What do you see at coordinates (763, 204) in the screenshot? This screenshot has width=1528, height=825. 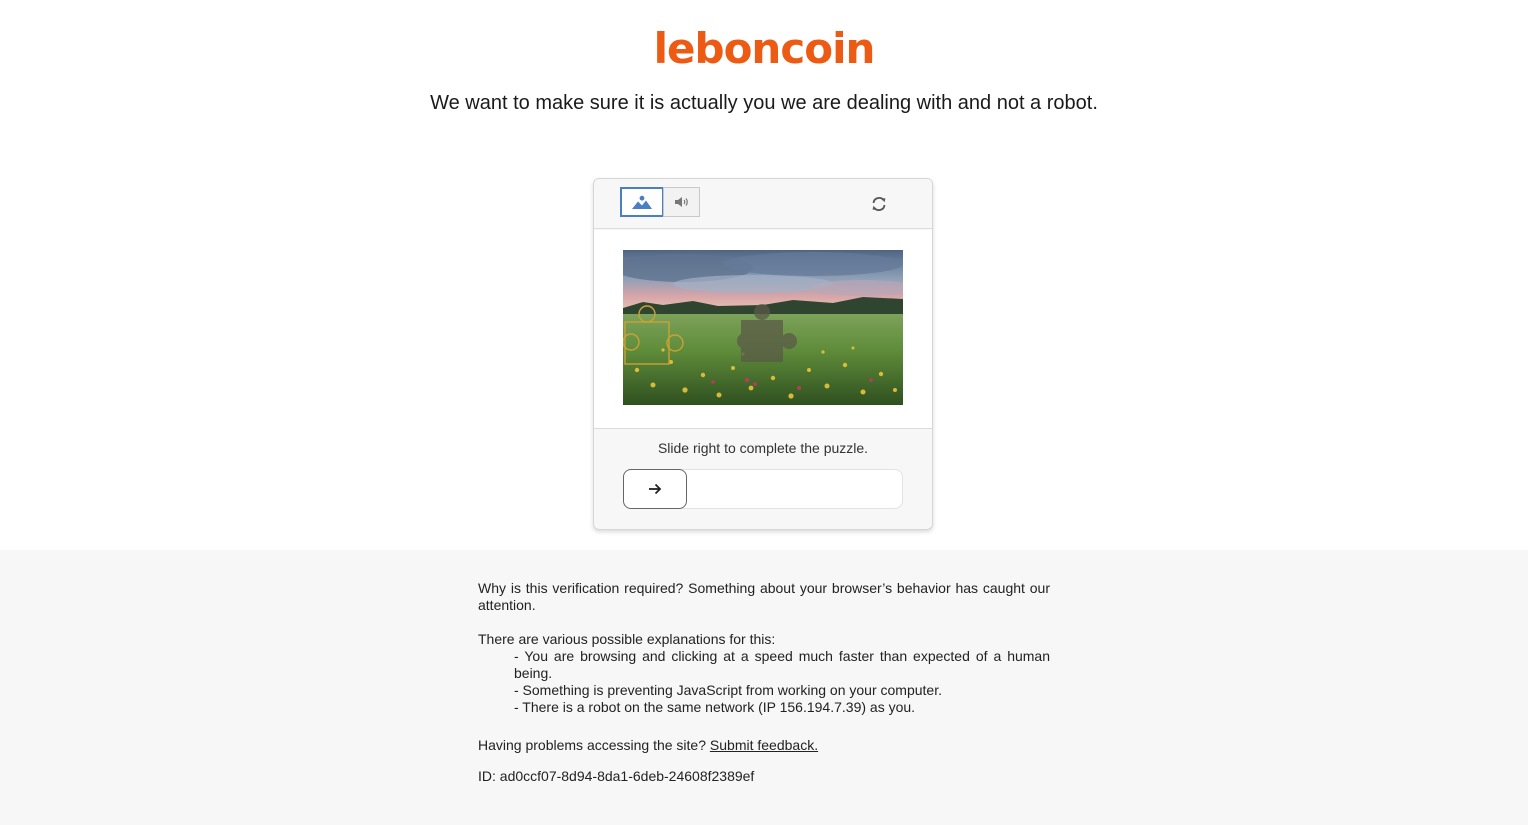 I see `captcha-header` at bounding box center [763, 204].